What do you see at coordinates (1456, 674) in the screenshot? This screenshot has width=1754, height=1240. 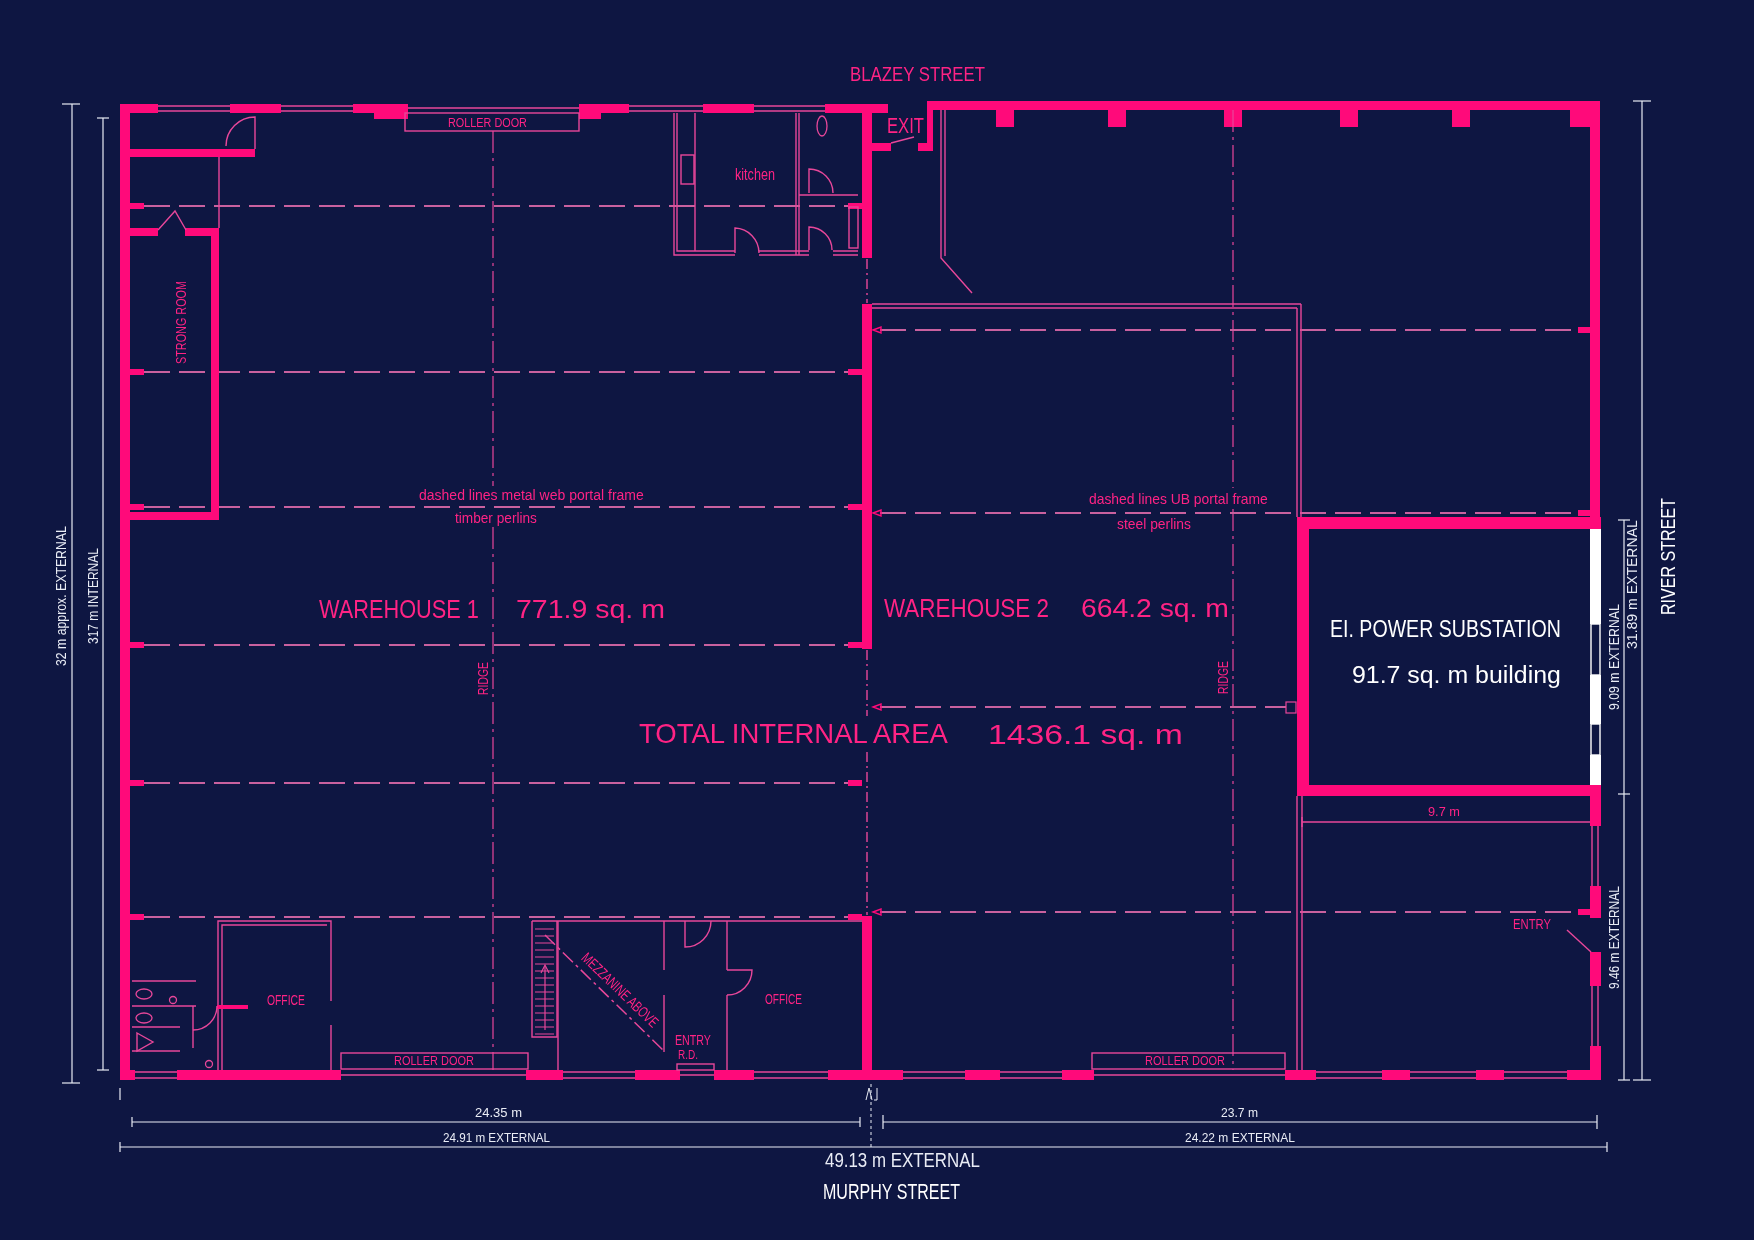 I see `area-label: 91.7 sq. m building` at bounding box center [1456, 674].